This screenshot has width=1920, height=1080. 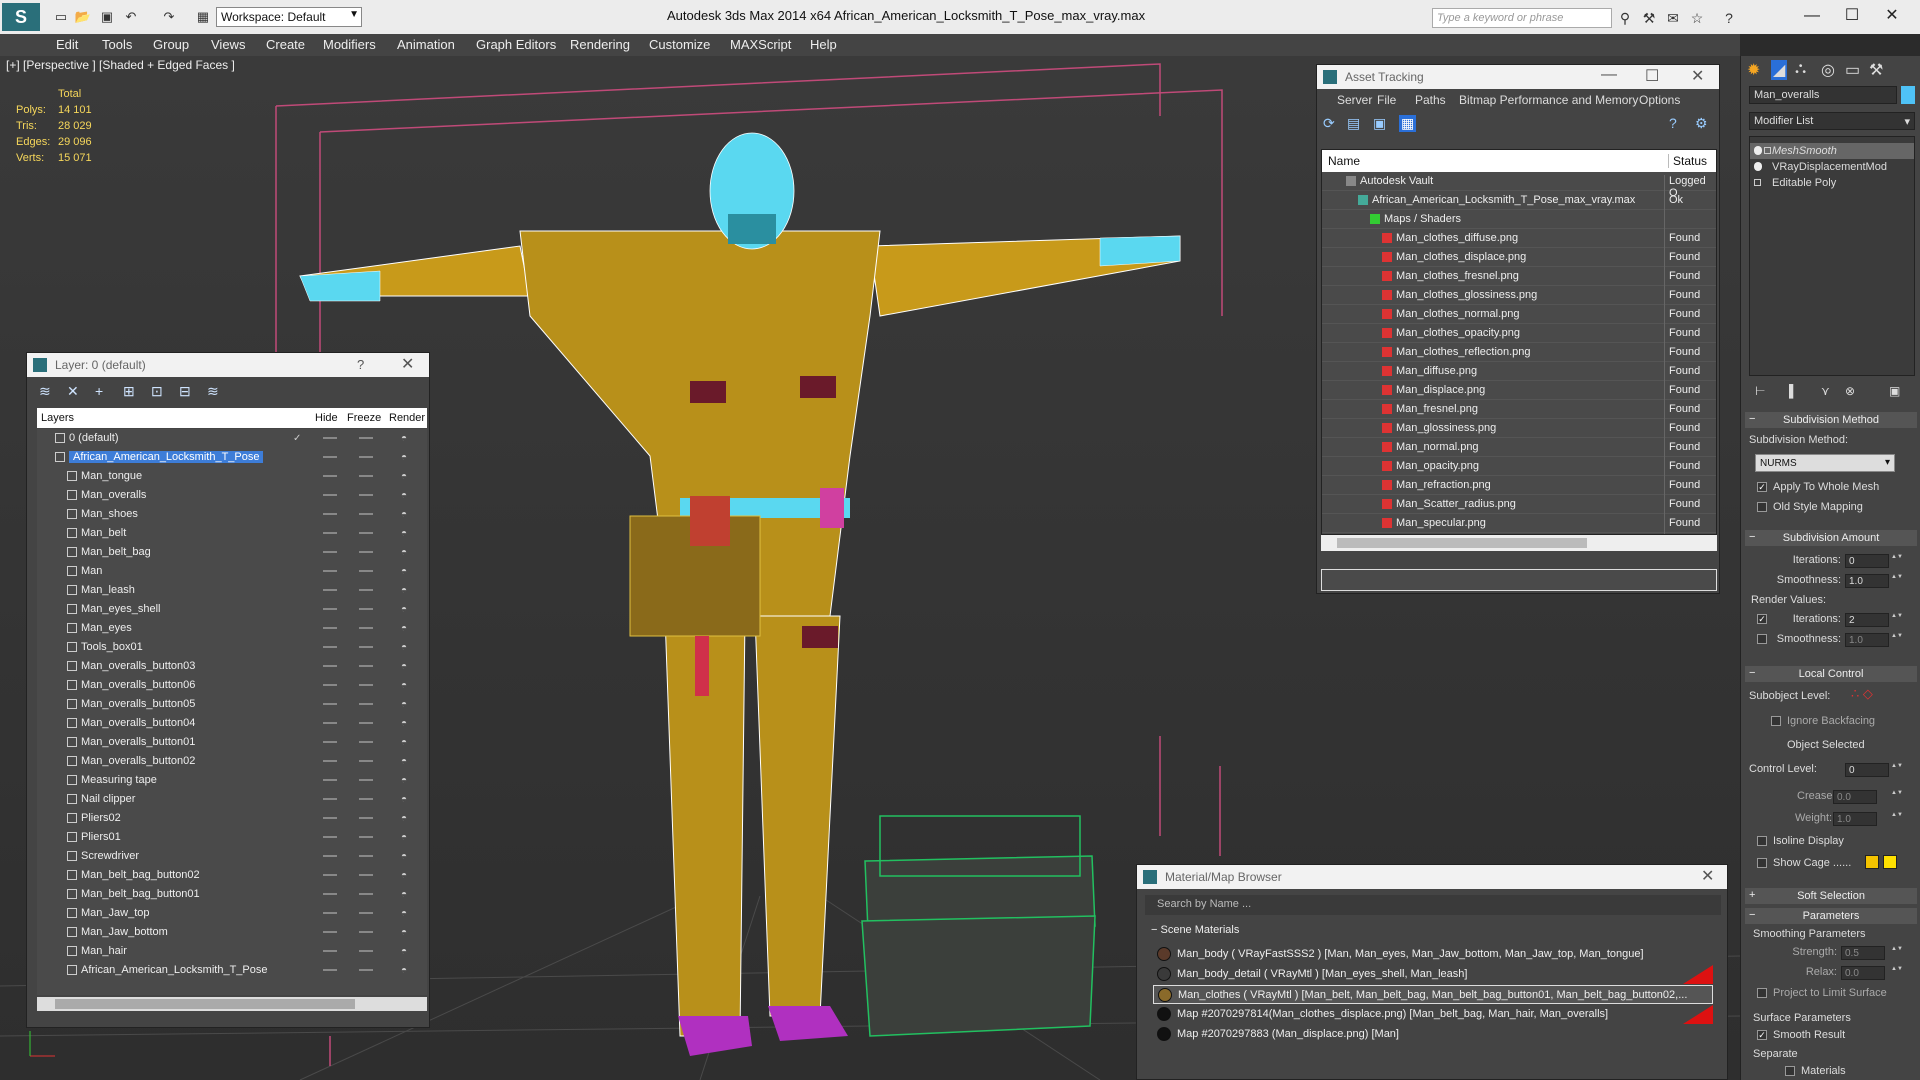 What do you see at coordinates (1462, 543) in the screenshot?
I see `scrollbar-thumb` at bounding box center [1462, 543].